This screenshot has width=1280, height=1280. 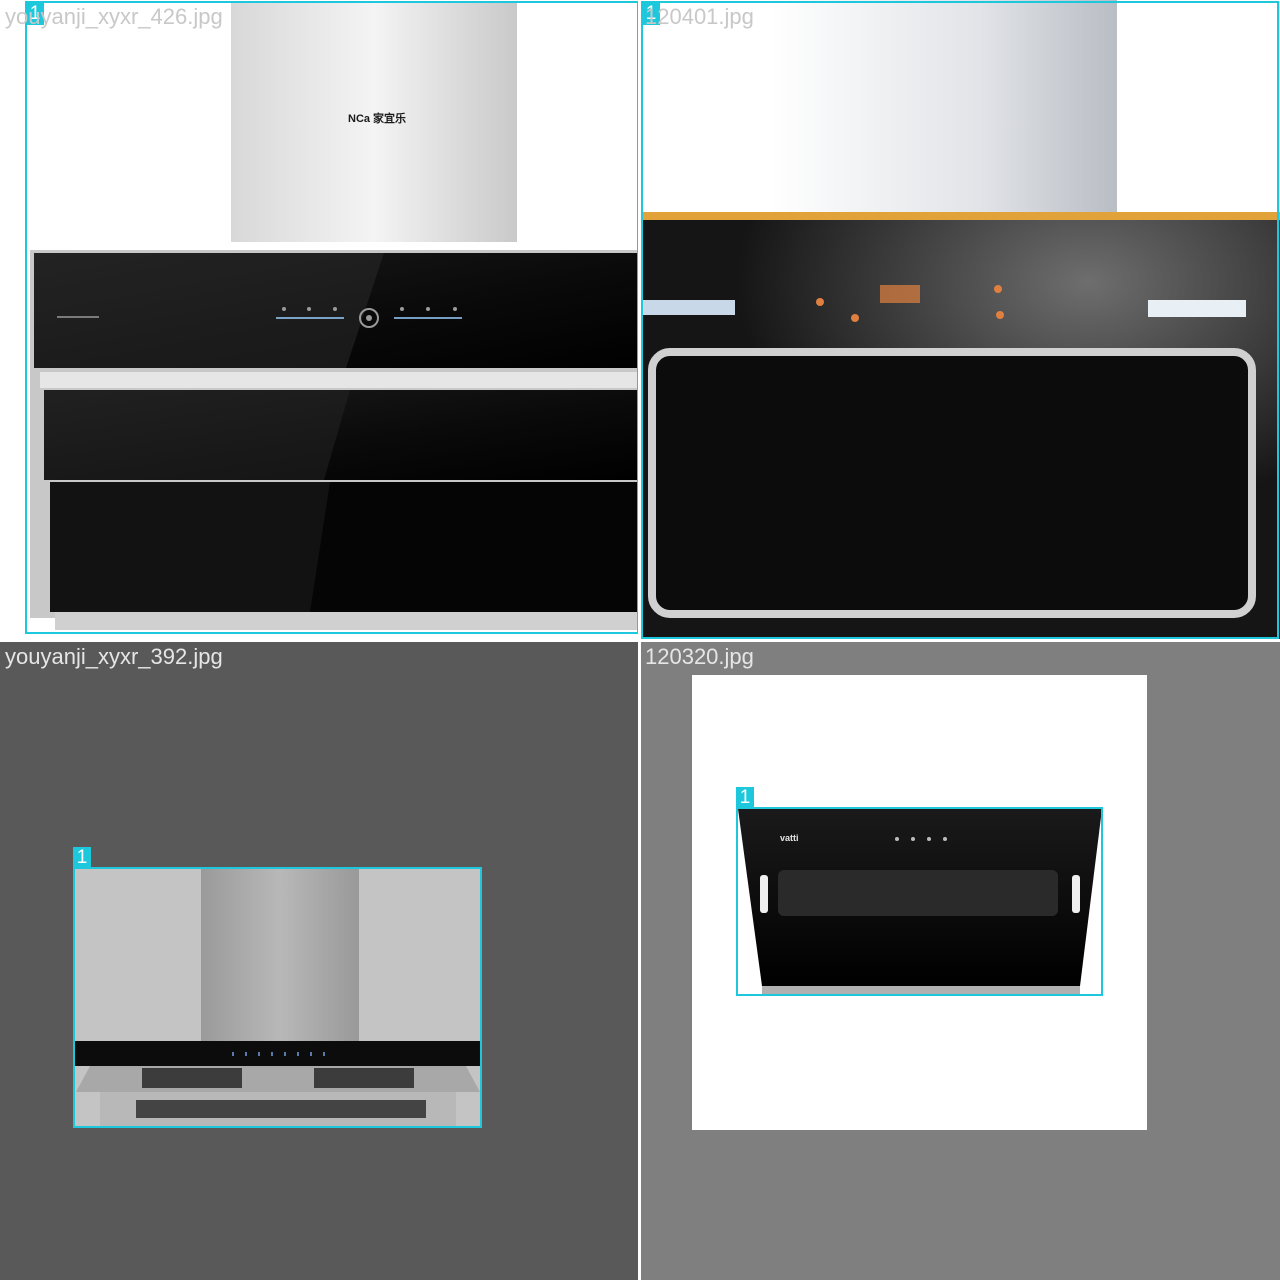 What do you see at coordinates (114, 16) in the screenshot?
I see `filename-label: youyanji_xyxr_426.jpg` at bounding box center [114, 16].